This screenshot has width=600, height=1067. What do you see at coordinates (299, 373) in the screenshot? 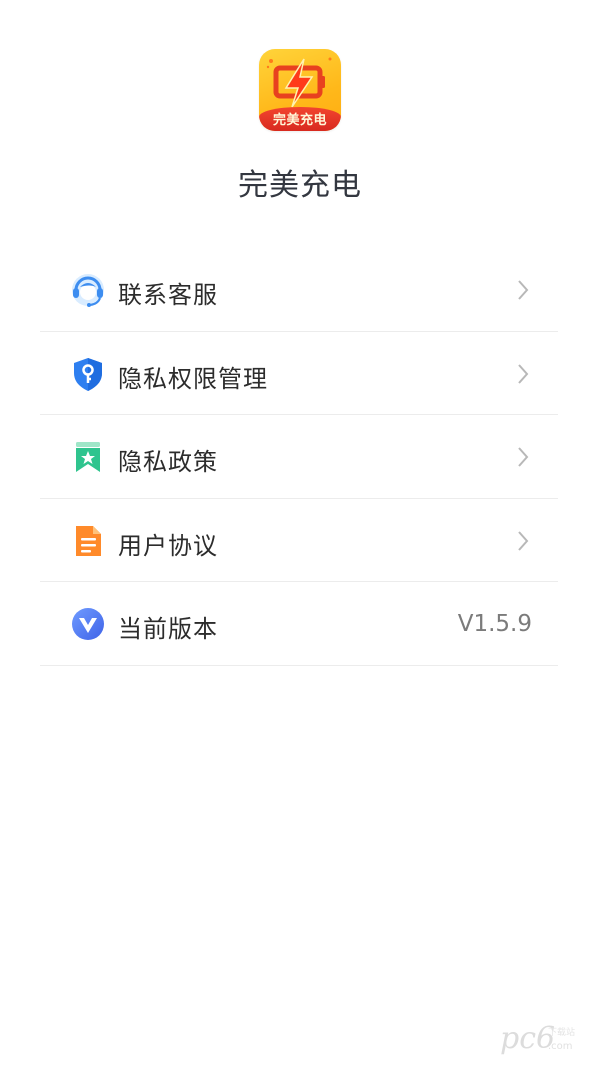
I see `menu-item-permissions: 隐私权限管理` at bounding box center [299, 373].